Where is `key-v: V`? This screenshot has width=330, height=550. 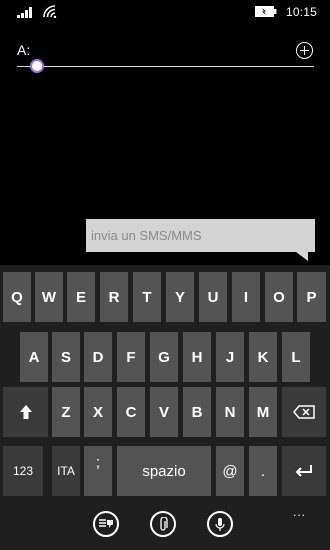
key-v: V is located at coordinates (164, 412).